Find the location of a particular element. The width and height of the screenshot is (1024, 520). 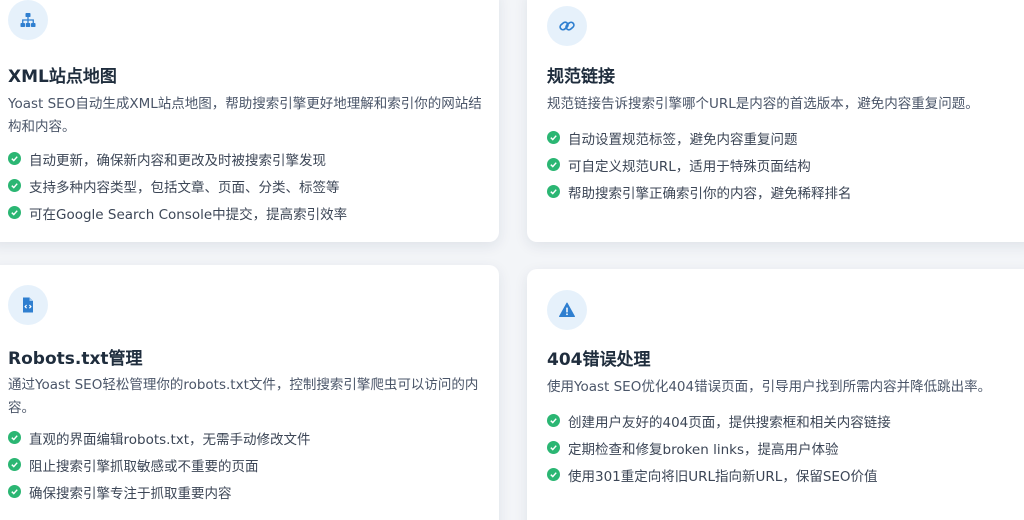

sitemap-icon is located at coordinates (28, 20).